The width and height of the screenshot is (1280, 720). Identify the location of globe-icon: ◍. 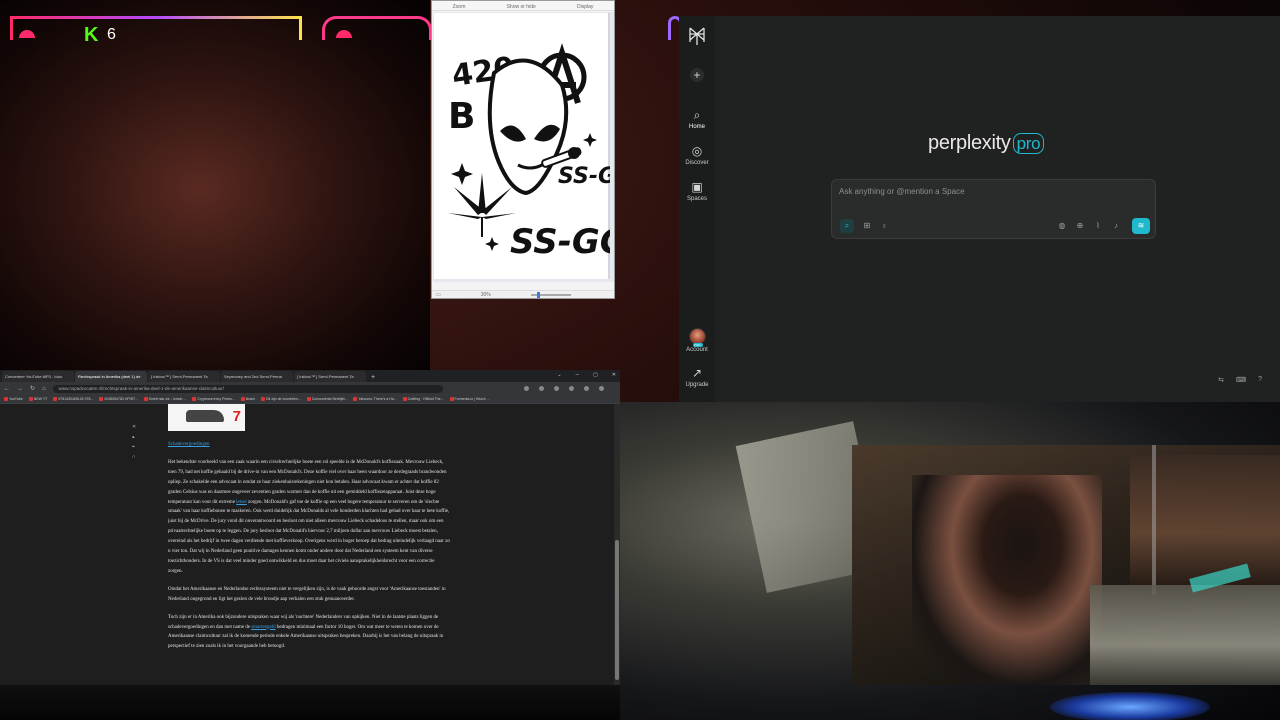
(1062, 226).